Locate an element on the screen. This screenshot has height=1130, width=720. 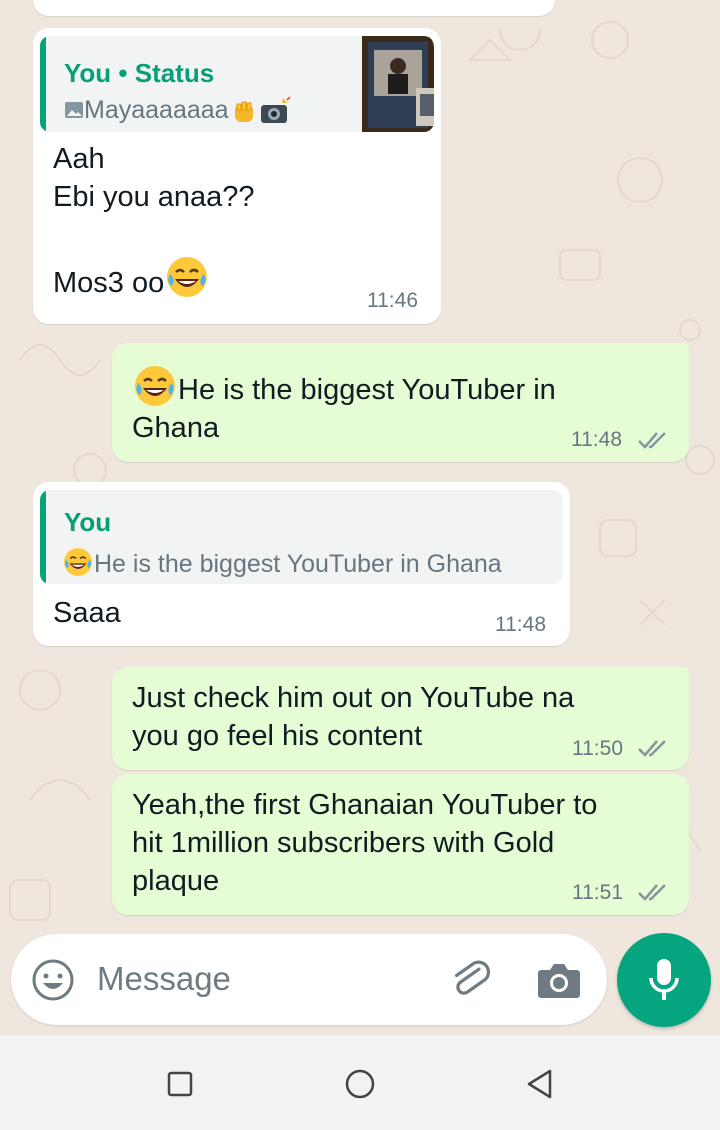
raised-fist-emoji is located at coordinates (243, 112).